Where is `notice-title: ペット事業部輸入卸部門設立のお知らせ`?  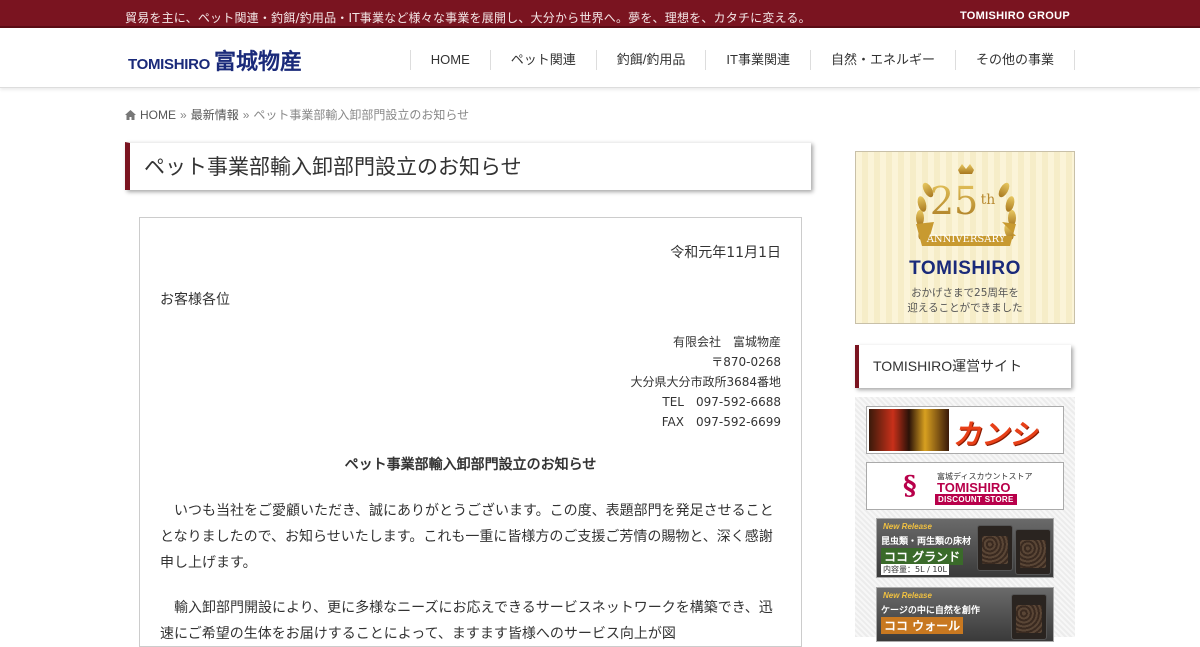
notice-title: ペット事業部輸入卸部門設立のお知らせ is located at coordinates (470, 465).